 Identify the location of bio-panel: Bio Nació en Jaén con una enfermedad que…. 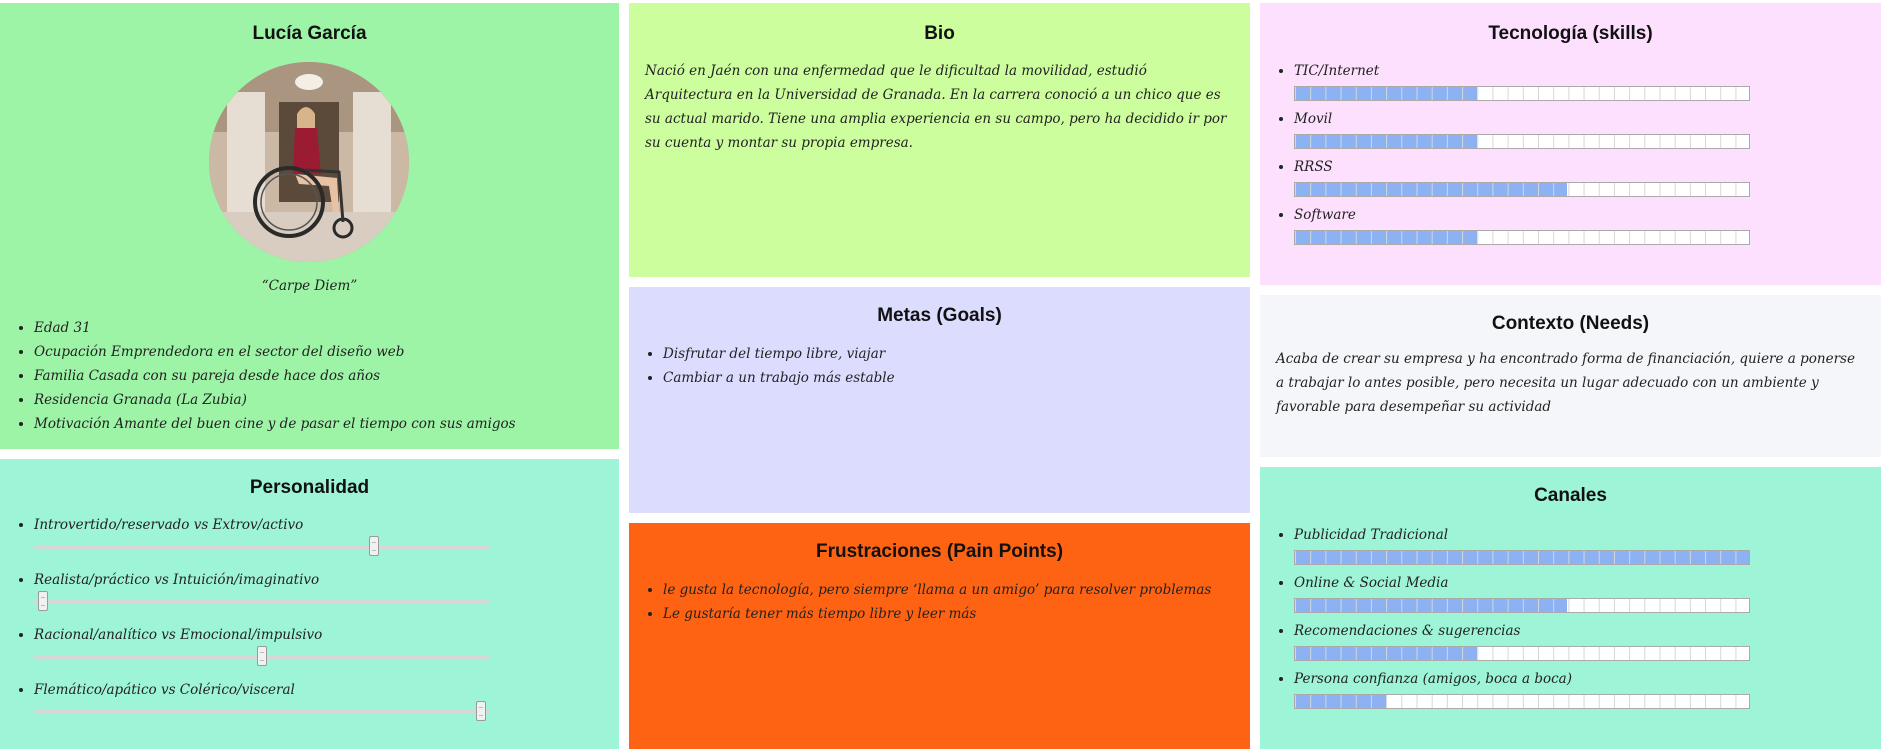
(939, 140).